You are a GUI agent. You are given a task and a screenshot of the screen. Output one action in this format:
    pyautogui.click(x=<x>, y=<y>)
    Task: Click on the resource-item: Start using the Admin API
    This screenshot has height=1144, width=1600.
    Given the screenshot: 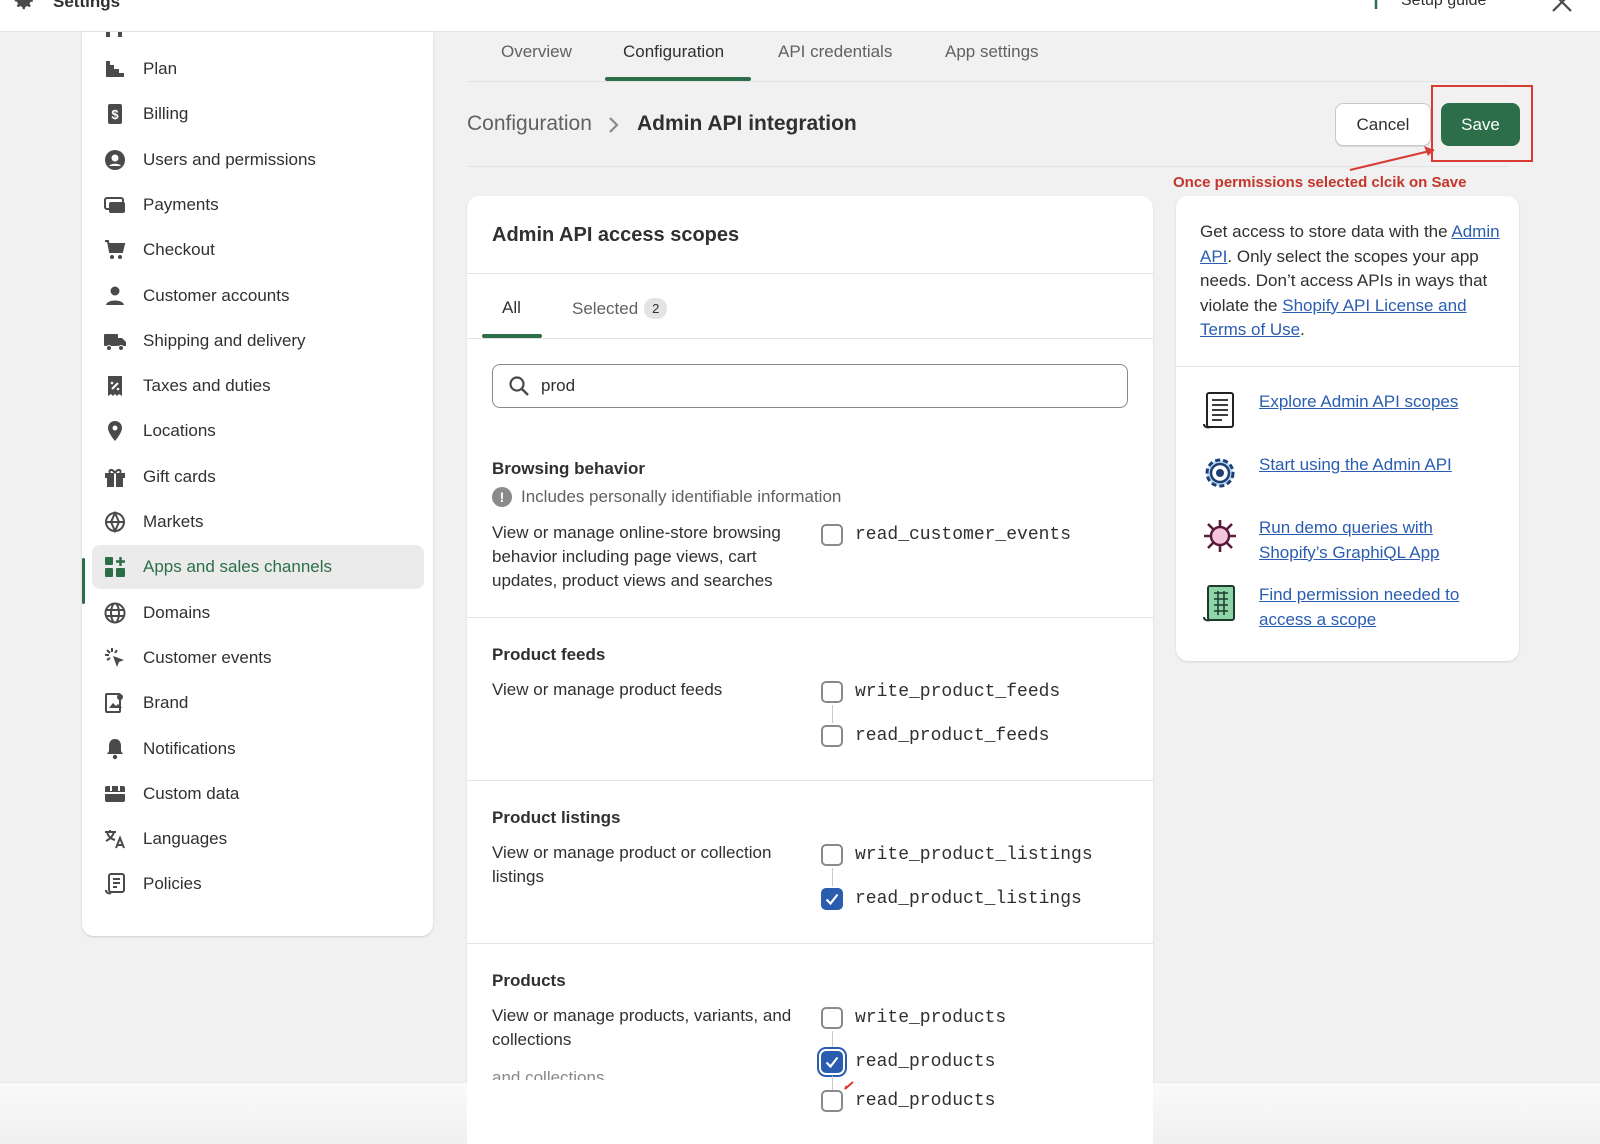 What is the action you would take?
    pyautogui.click(x=1349, y=473)
    